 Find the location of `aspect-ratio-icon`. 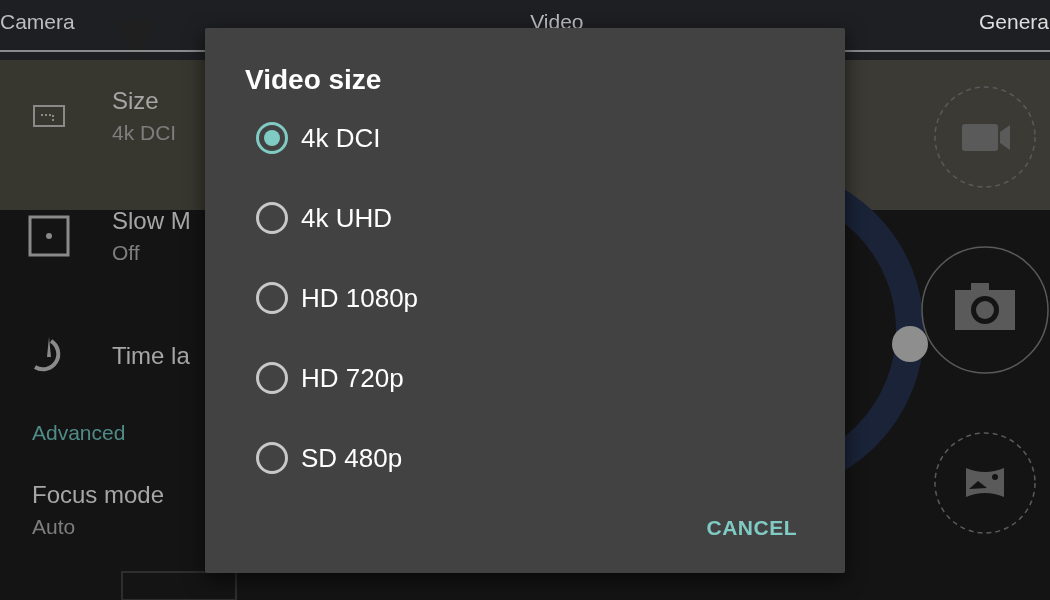

aspect-ratio-icon is located at coordinates (49, 116).